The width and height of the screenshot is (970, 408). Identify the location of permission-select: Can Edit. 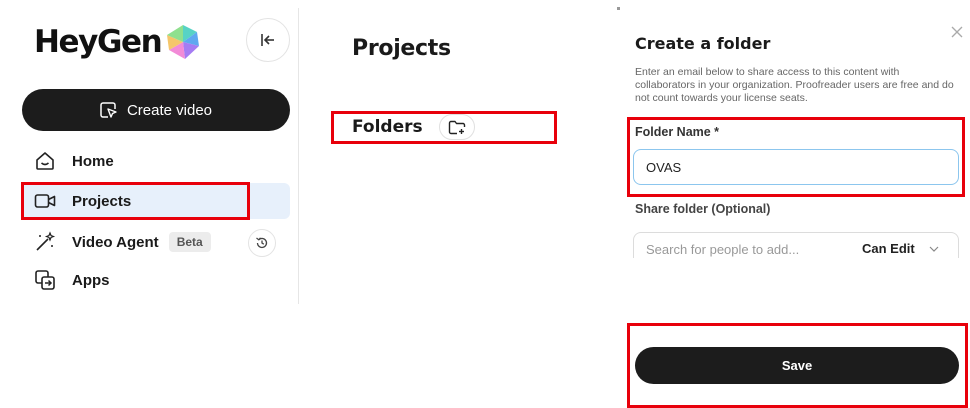
(900, 248).